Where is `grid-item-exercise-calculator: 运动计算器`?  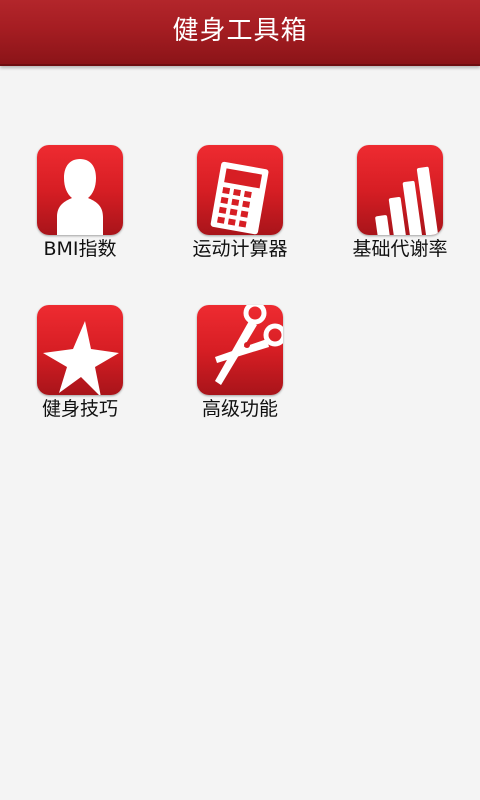
grid-item-exercise-calculator: 运动计算器 is located at coordinates (235, 215).